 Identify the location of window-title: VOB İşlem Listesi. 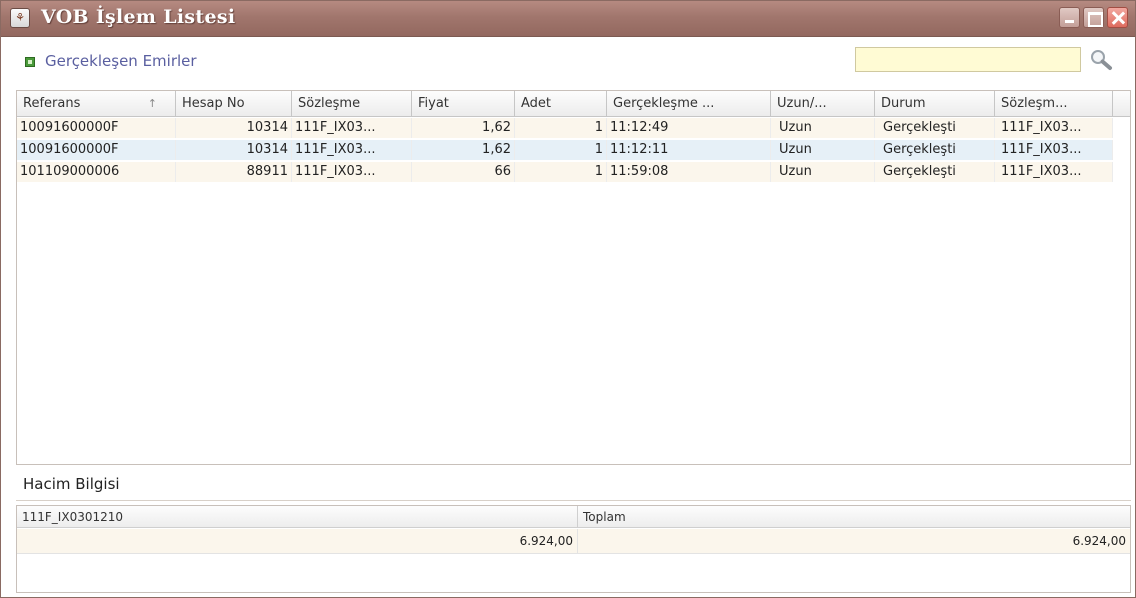
(138, 17).